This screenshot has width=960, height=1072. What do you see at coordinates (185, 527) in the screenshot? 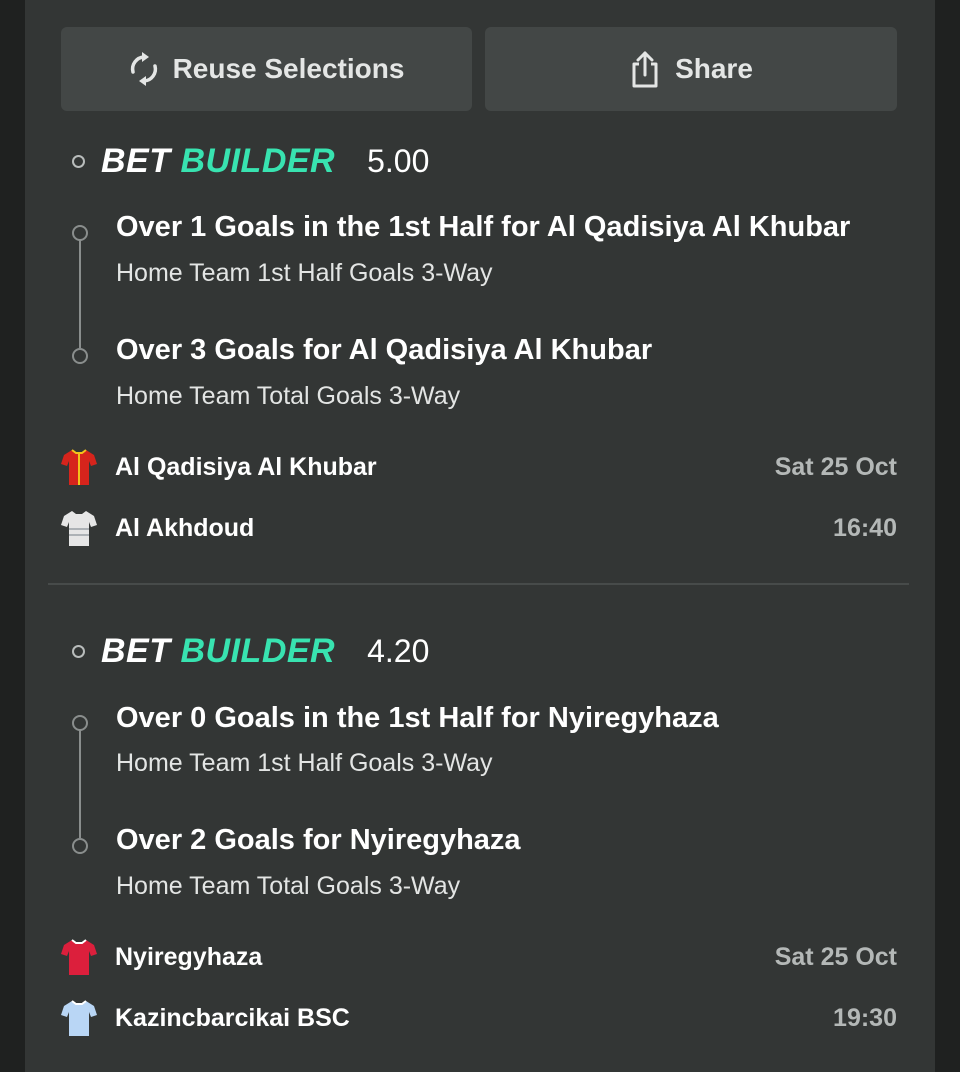
I see `away-team-name: Al Akhdoud` at bounding box center [185, 527].